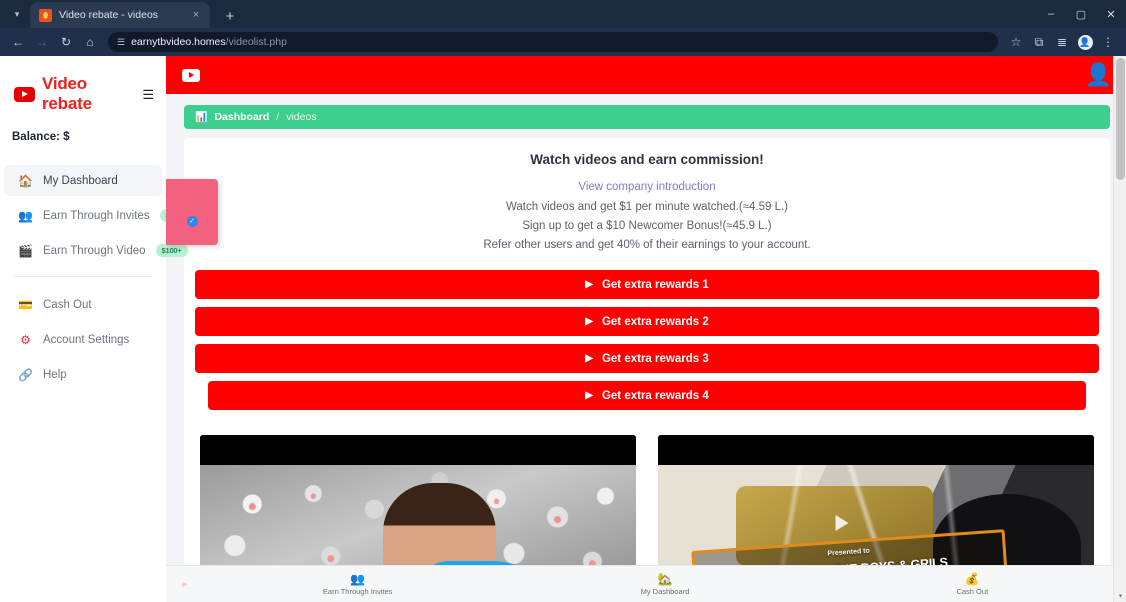 This screenshot has height=602, width=1126. I want to click on users-icon: 👥, so click(358, 578).